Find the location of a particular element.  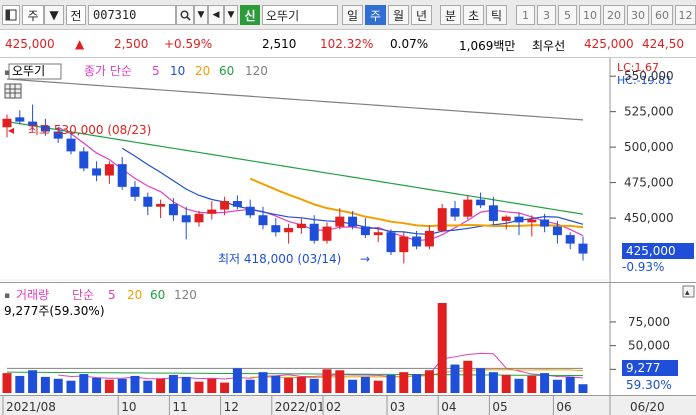

volume-current-box: 9,277 is located at coordinates (643, 368).